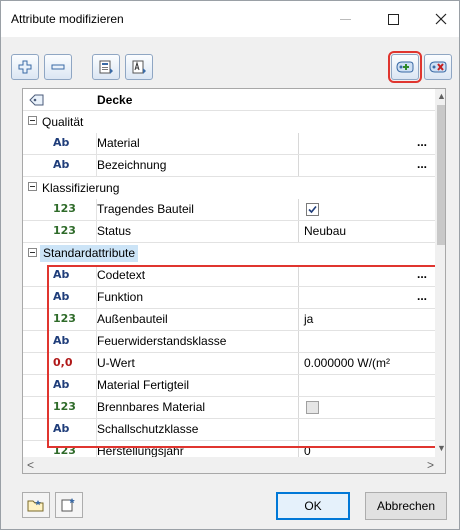  I want to click on row-status: 123 Status Neubau, so click(229, 232).